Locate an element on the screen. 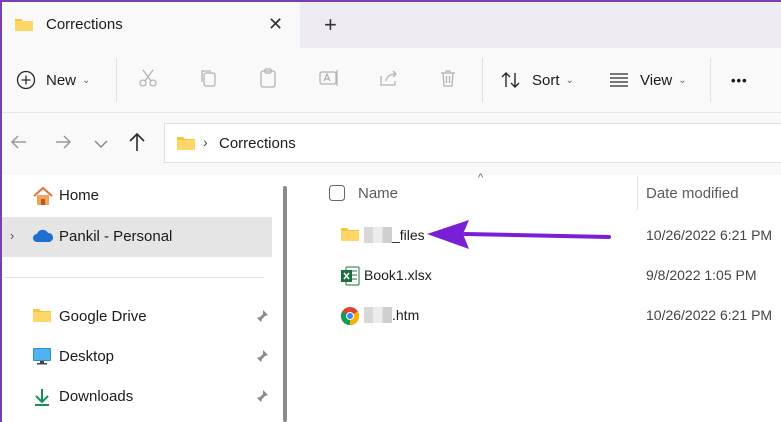 Image resolution: width=781 pixels, height=422 pixels. sidebar-item-pankil-personal: › Pankil - Personal is located at coordinates (137, 237).